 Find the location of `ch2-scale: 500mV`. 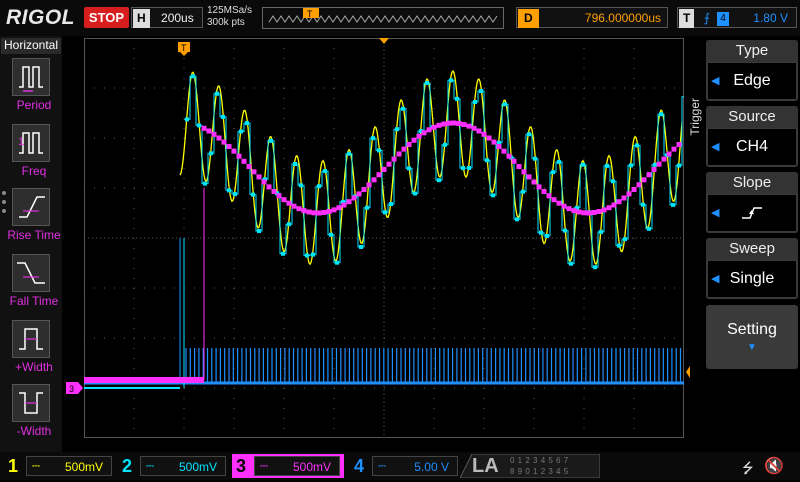

ch2-scale: 500mV is located at coordinates (197, 467).